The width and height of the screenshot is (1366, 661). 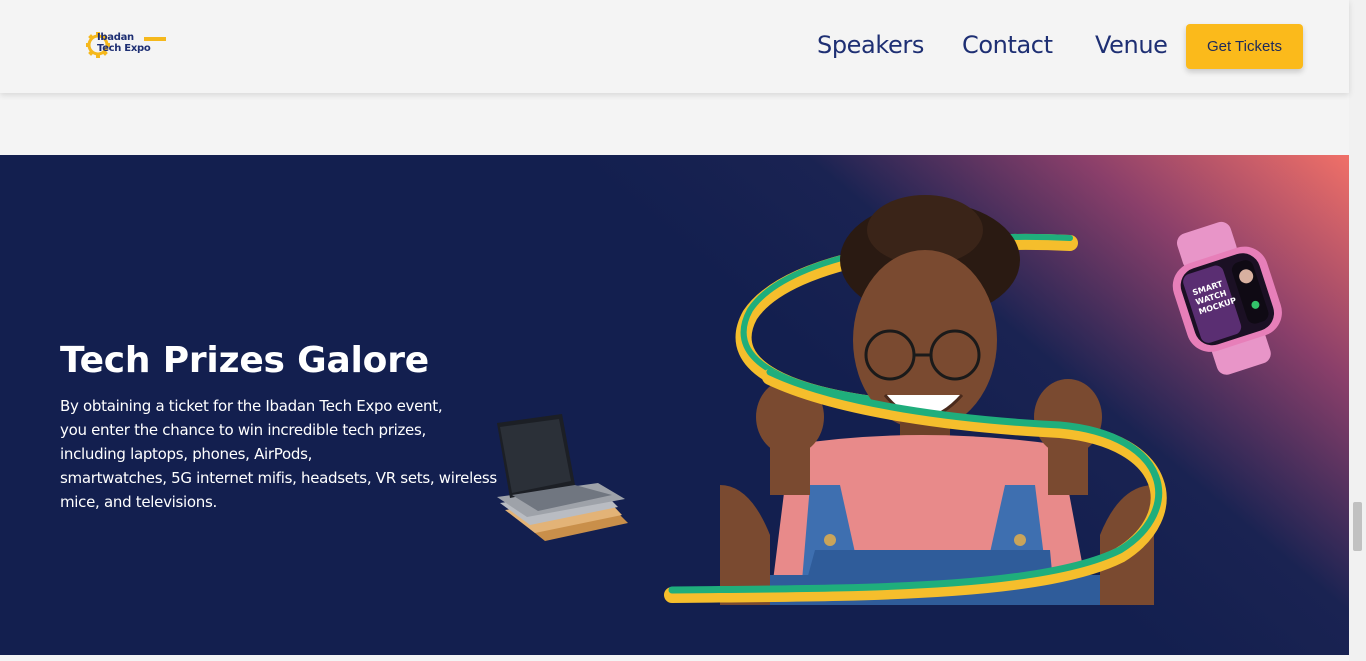 I want to click on page-scrollbar, so click(x=1357, y=330).